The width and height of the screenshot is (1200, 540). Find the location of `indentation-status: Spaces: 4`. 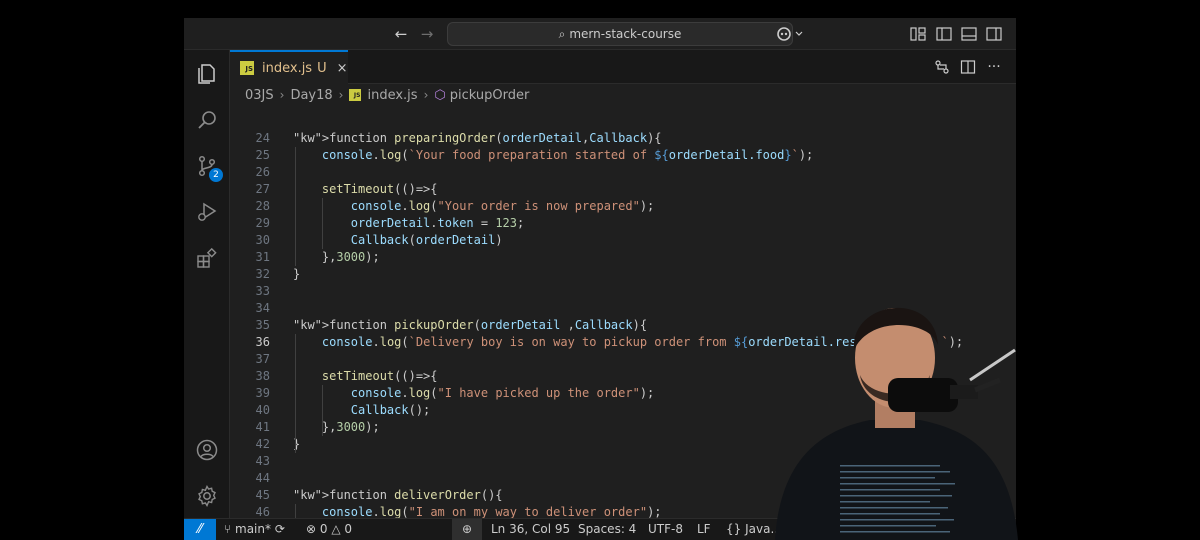

indentation-status: Spaces: 4 is located at coordinates (607, 529).